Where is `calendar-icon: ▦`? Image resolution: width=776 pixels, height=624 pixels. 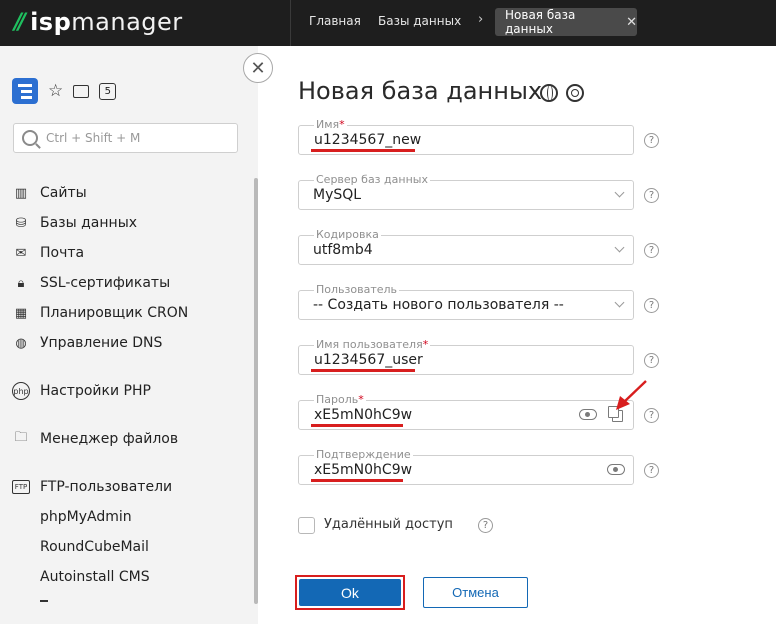
calendar-icon: ▦ is located at coordinates (21, 313).